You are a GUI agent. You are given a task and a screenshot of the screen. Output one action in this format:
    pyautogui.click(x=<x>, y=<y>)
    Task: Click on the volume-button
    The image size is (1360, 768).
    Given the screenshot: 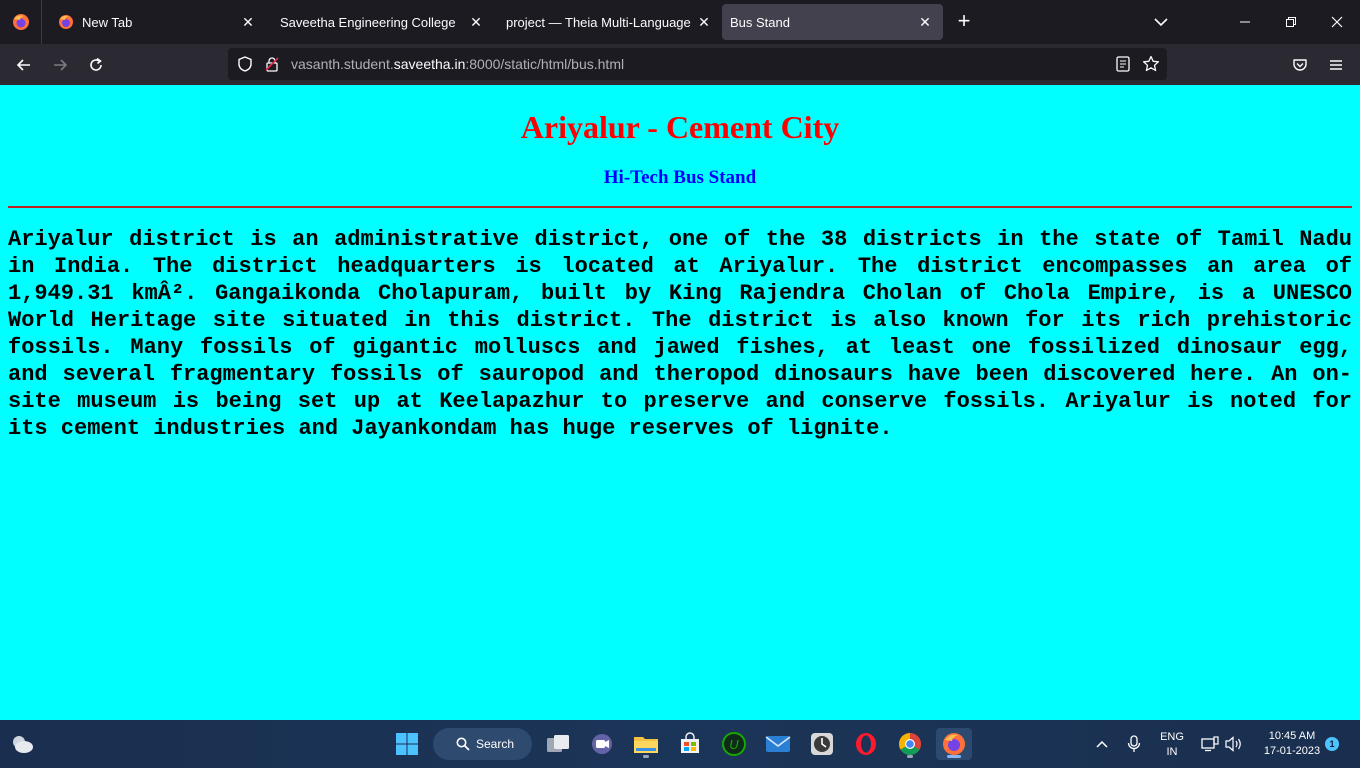 What is the action you would take?
    pyautogui.click(x=1234, y=744)
    